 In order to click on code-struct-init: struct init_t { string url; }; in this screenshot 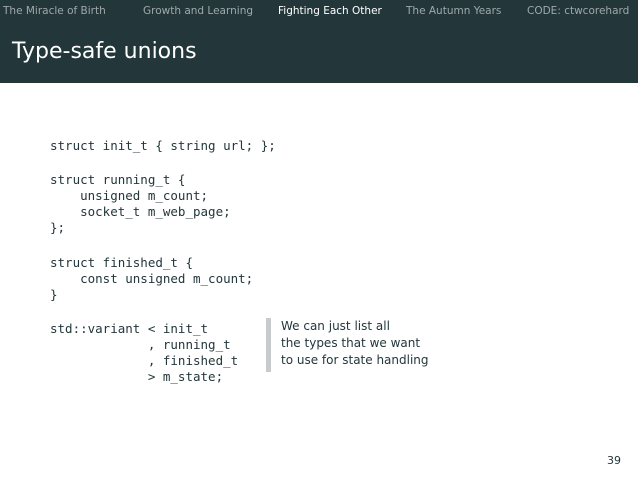, I will do `click(163, 145)`.